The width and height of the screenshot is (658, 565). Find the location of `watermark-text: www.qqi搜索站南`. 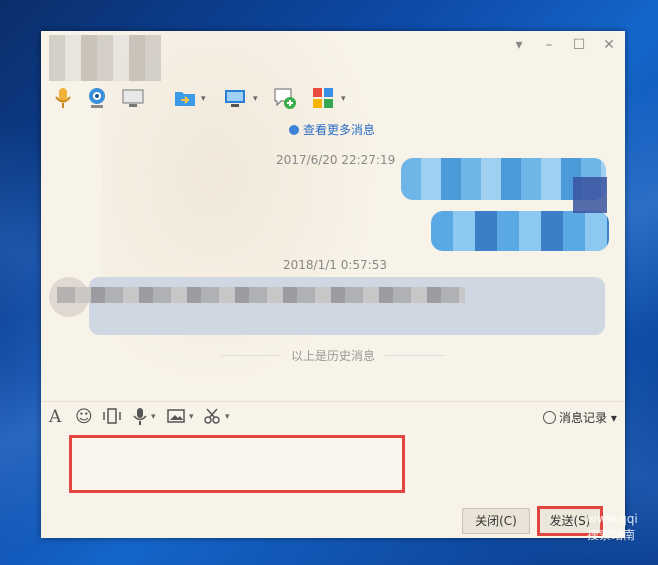

watermark-text: www.qqi搜索站南 is located at coordinates (612, 527).